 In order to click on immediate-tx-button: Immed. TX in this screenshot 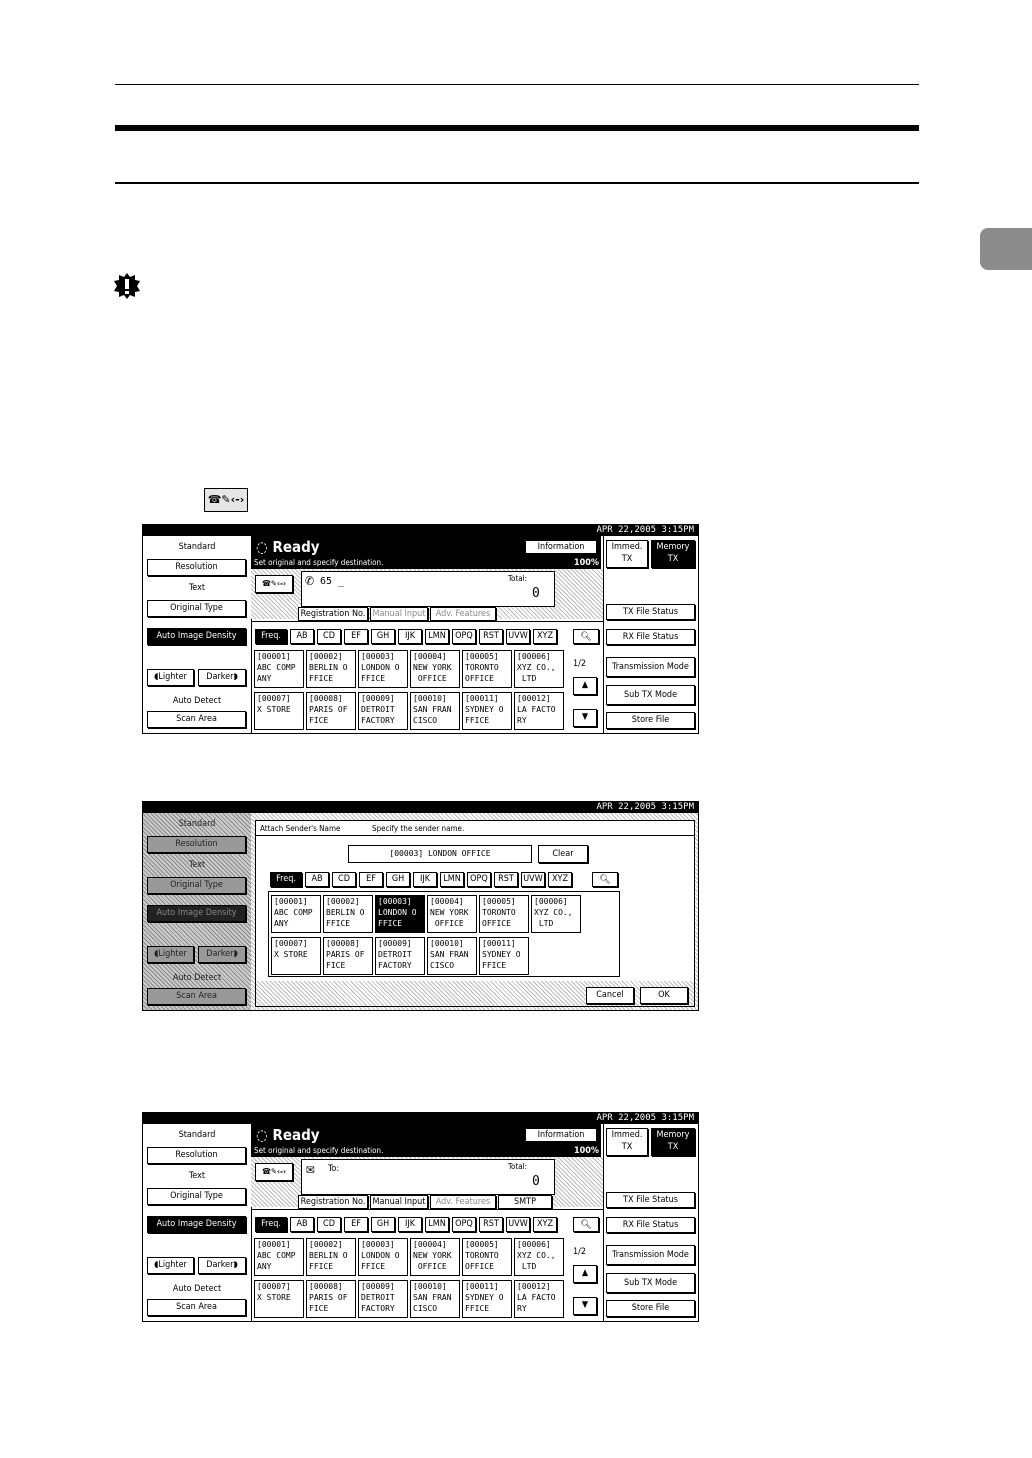, I will do `click(627, 1142)`.